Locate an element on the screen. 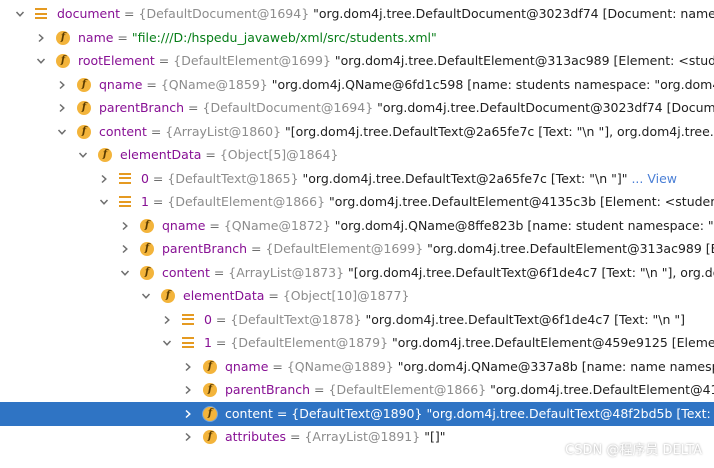 This screenshot has height=468, width=714. variable-type: {Object[5]@1864} is located at coordinates (279, 154).